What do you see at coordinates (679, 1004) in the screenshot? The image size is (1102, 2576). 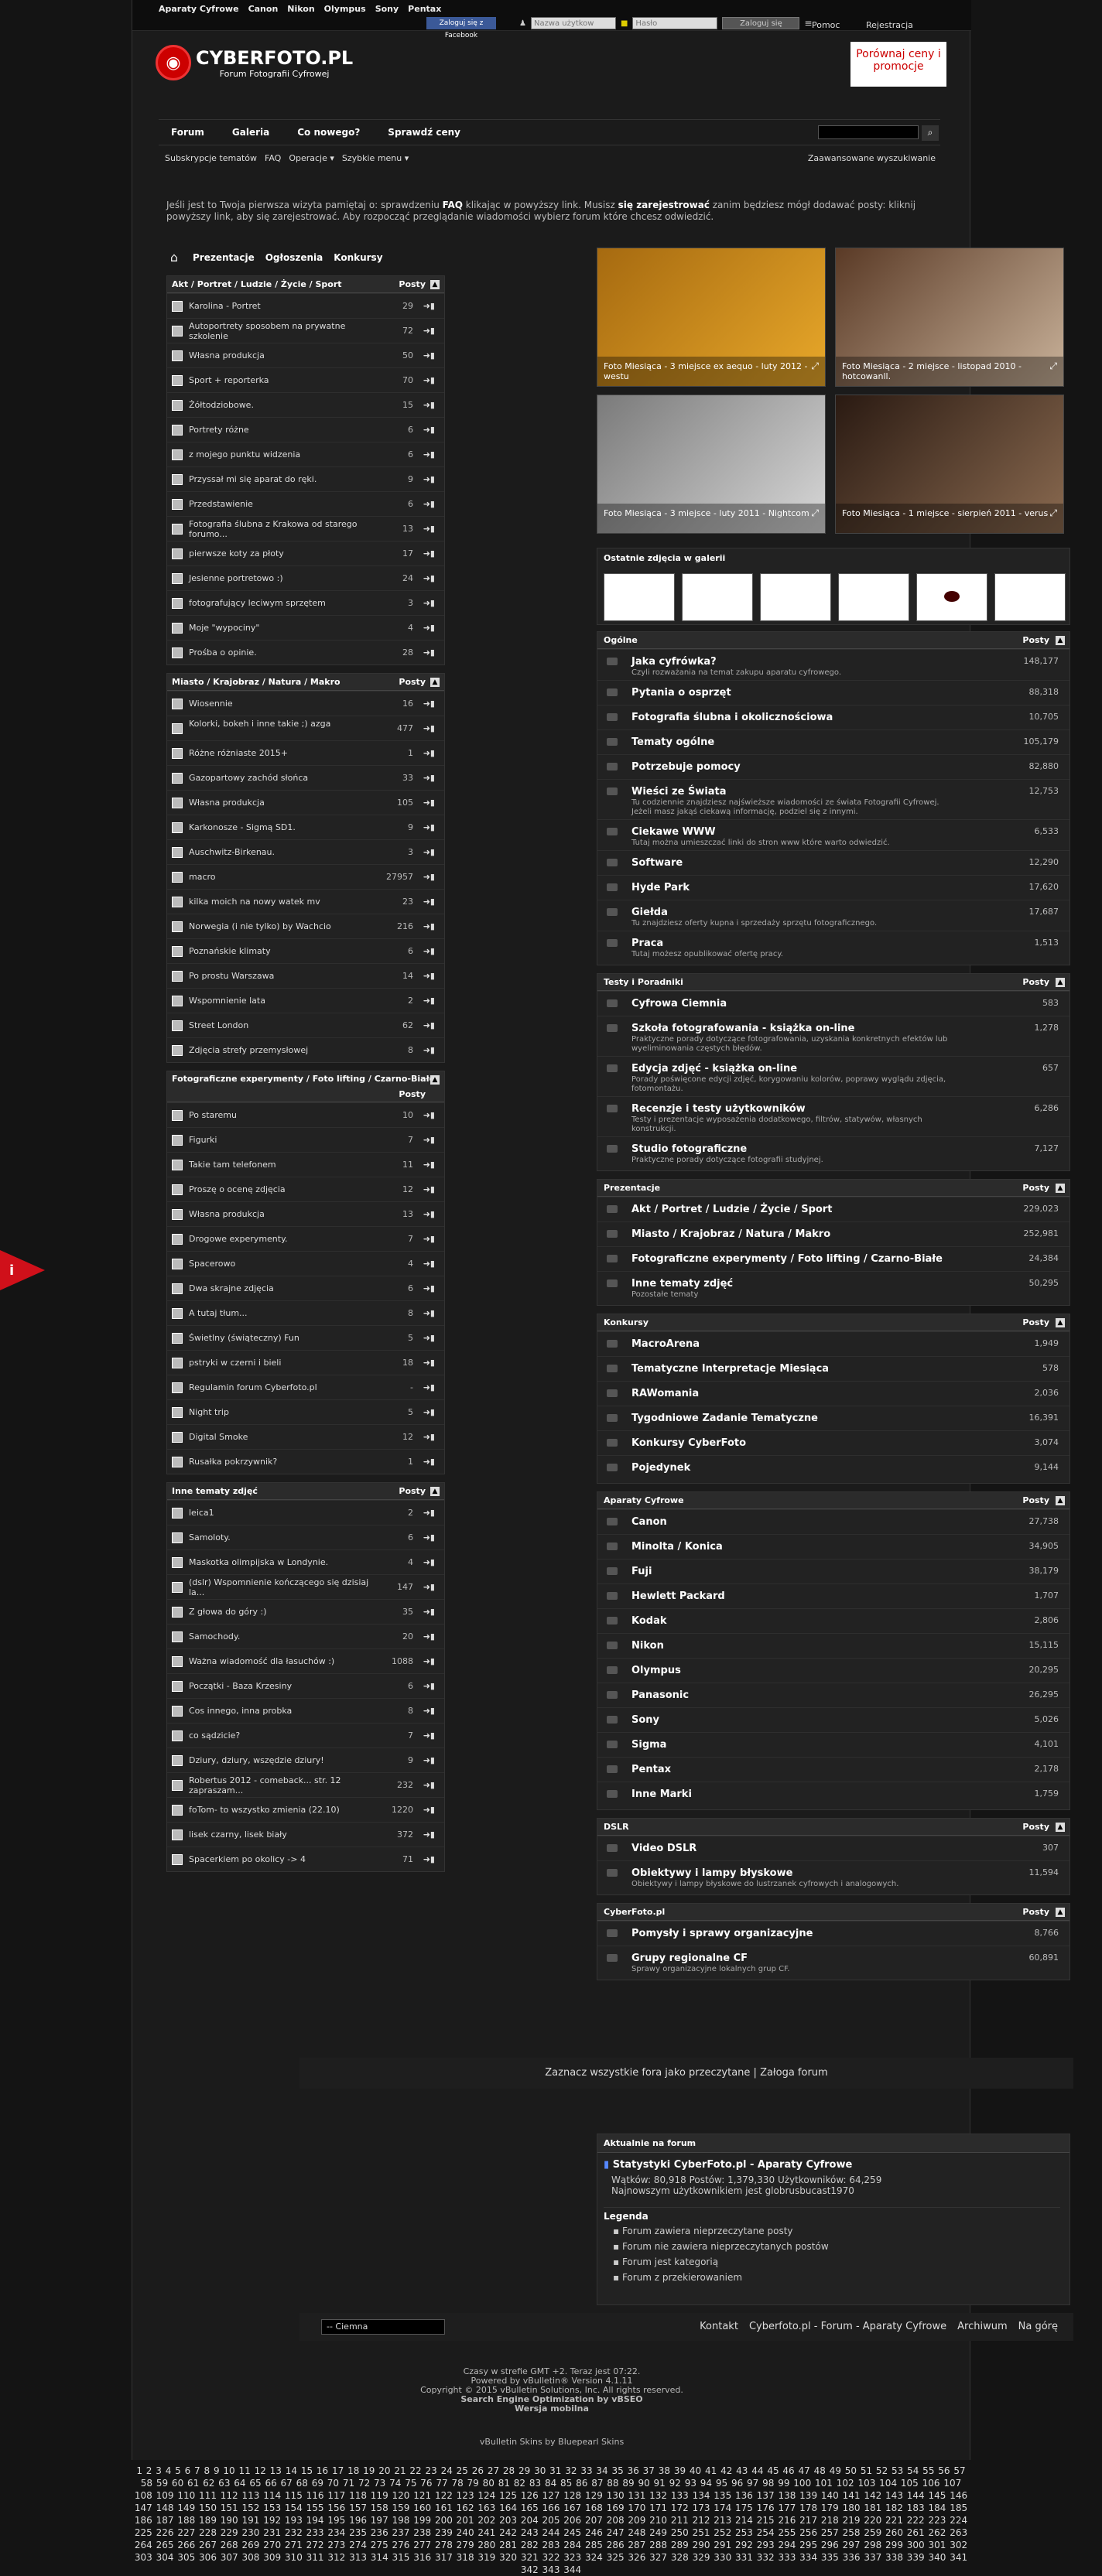 I see `forum-title: Cyfrowa Ciemnia` at bounding box center [679, 1004].